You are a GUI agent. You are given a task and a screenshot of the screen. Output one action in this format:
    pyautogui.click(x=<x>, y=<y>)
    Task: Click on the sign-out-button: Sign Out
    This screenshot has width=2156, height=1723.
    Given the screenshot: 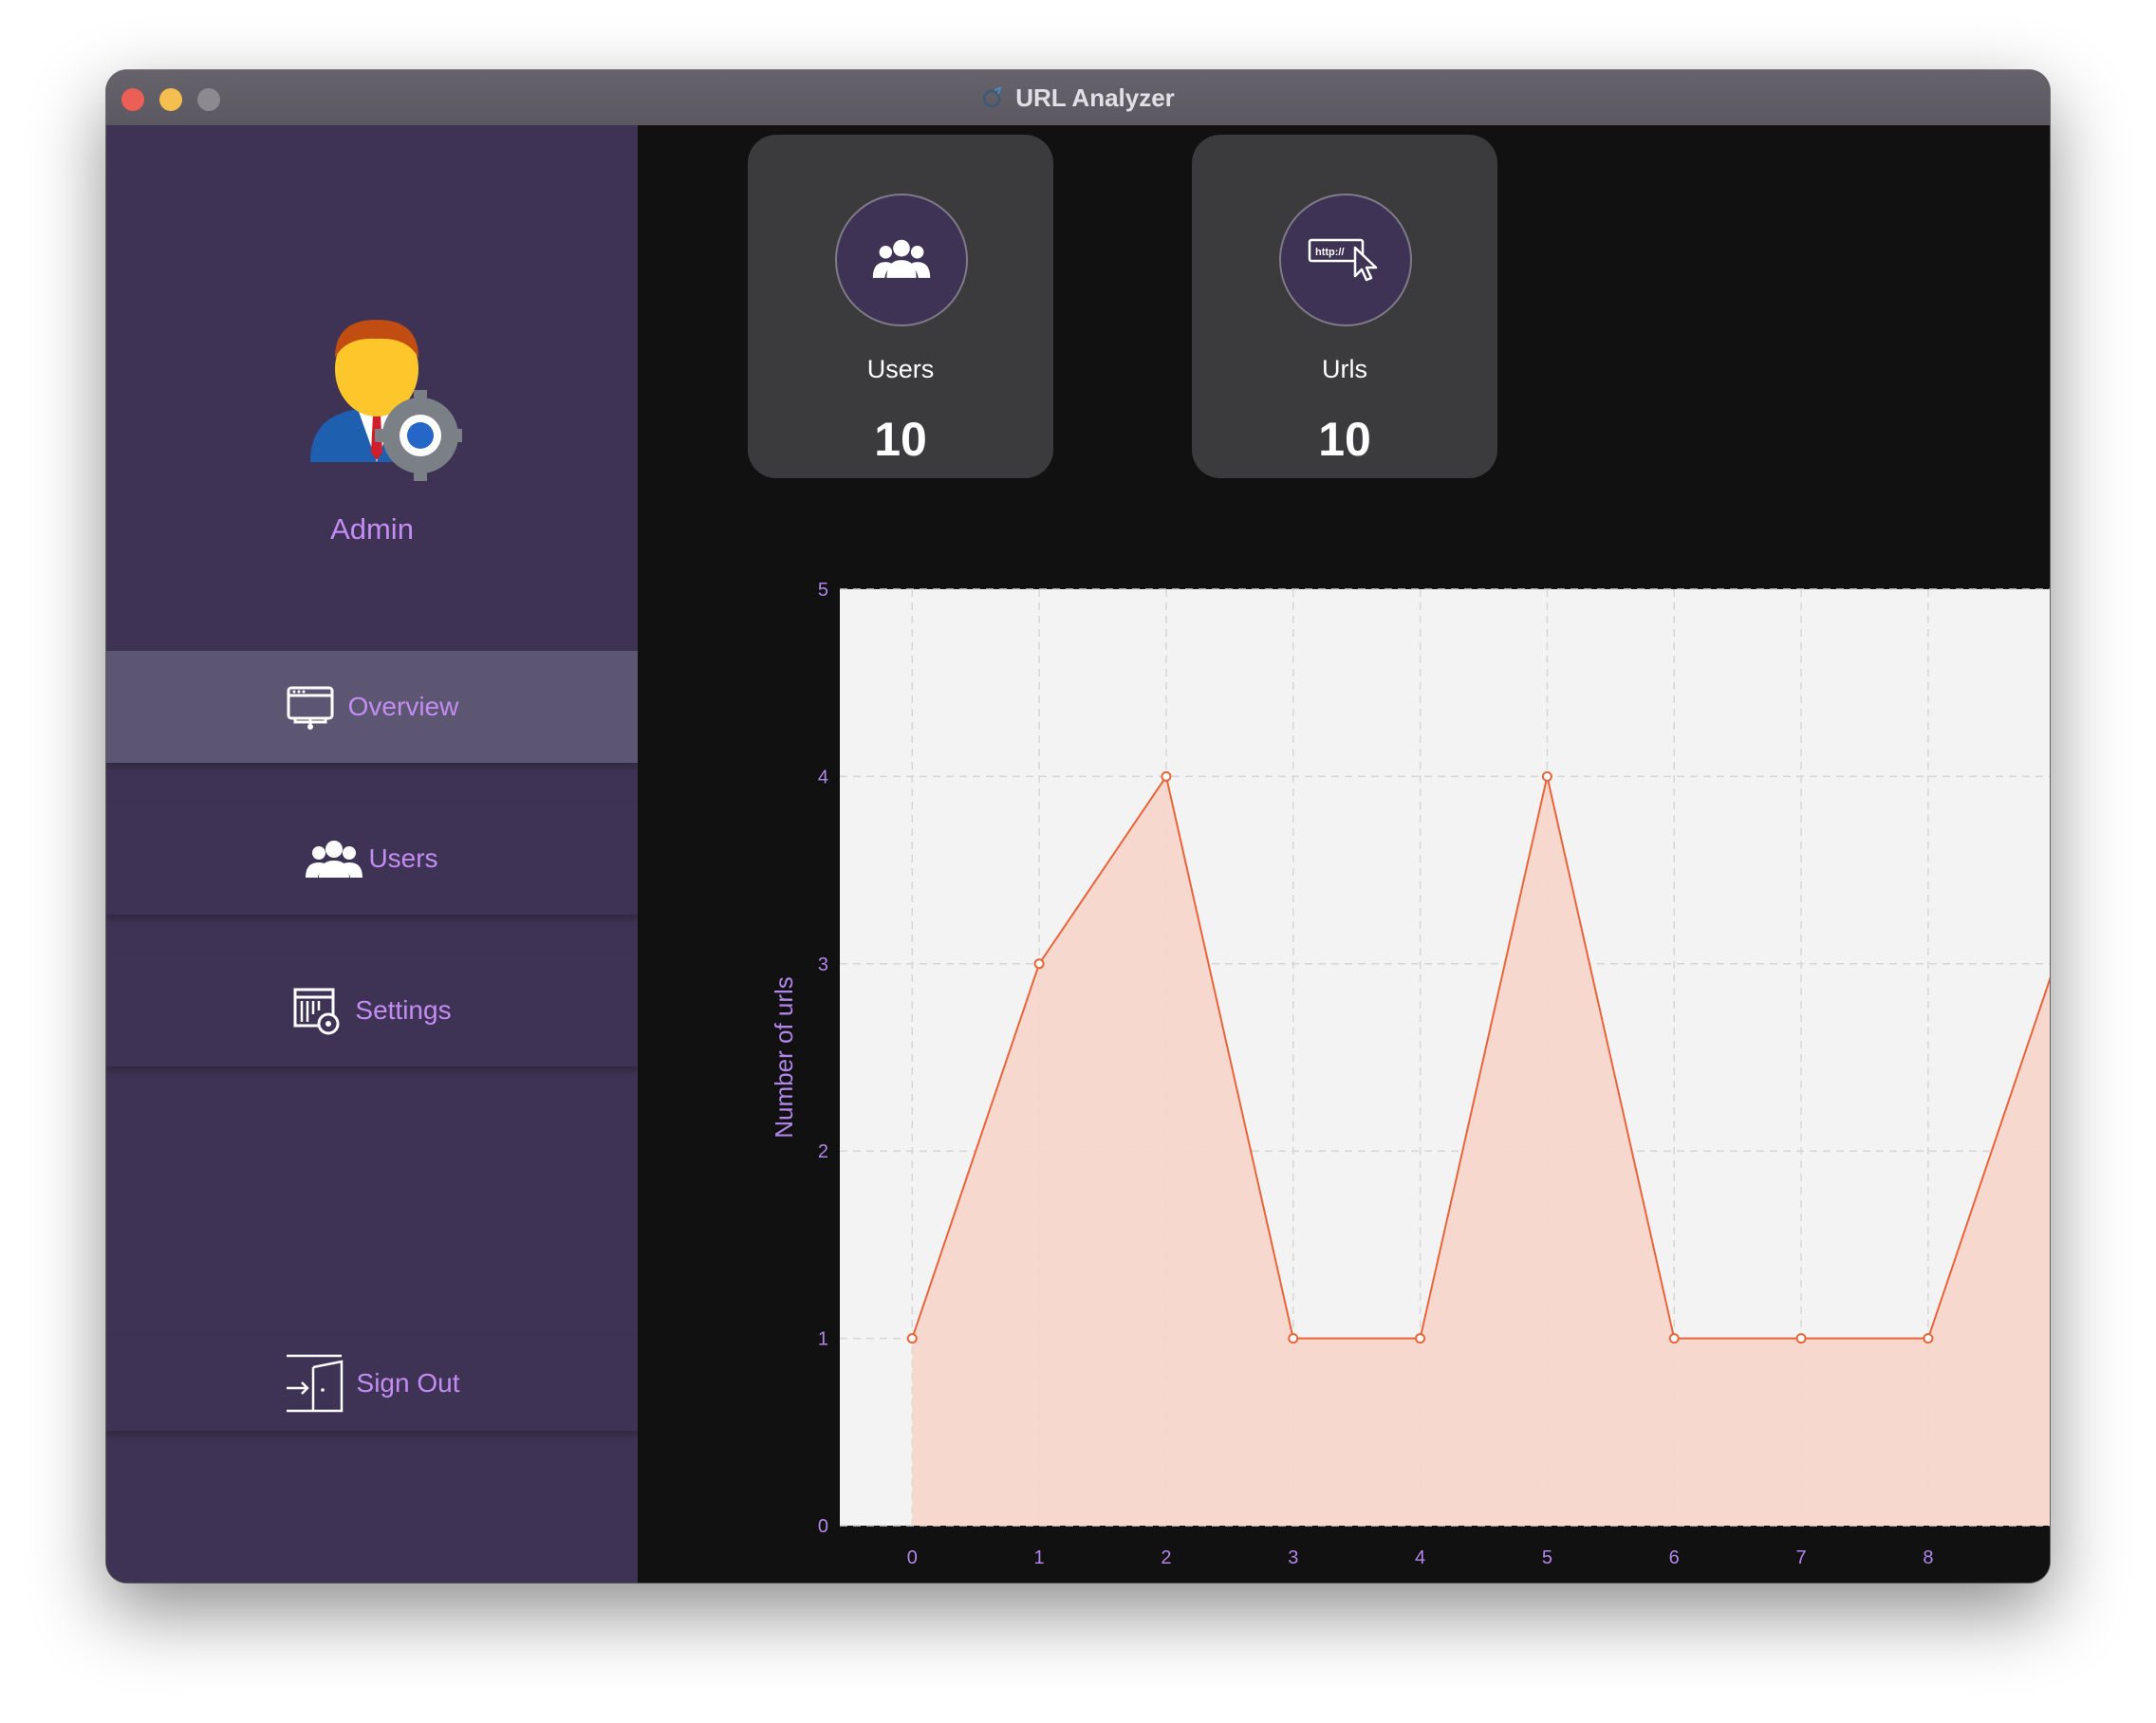 What is the action you would take?
    pyautogui.click(x=372, y=1383)
    